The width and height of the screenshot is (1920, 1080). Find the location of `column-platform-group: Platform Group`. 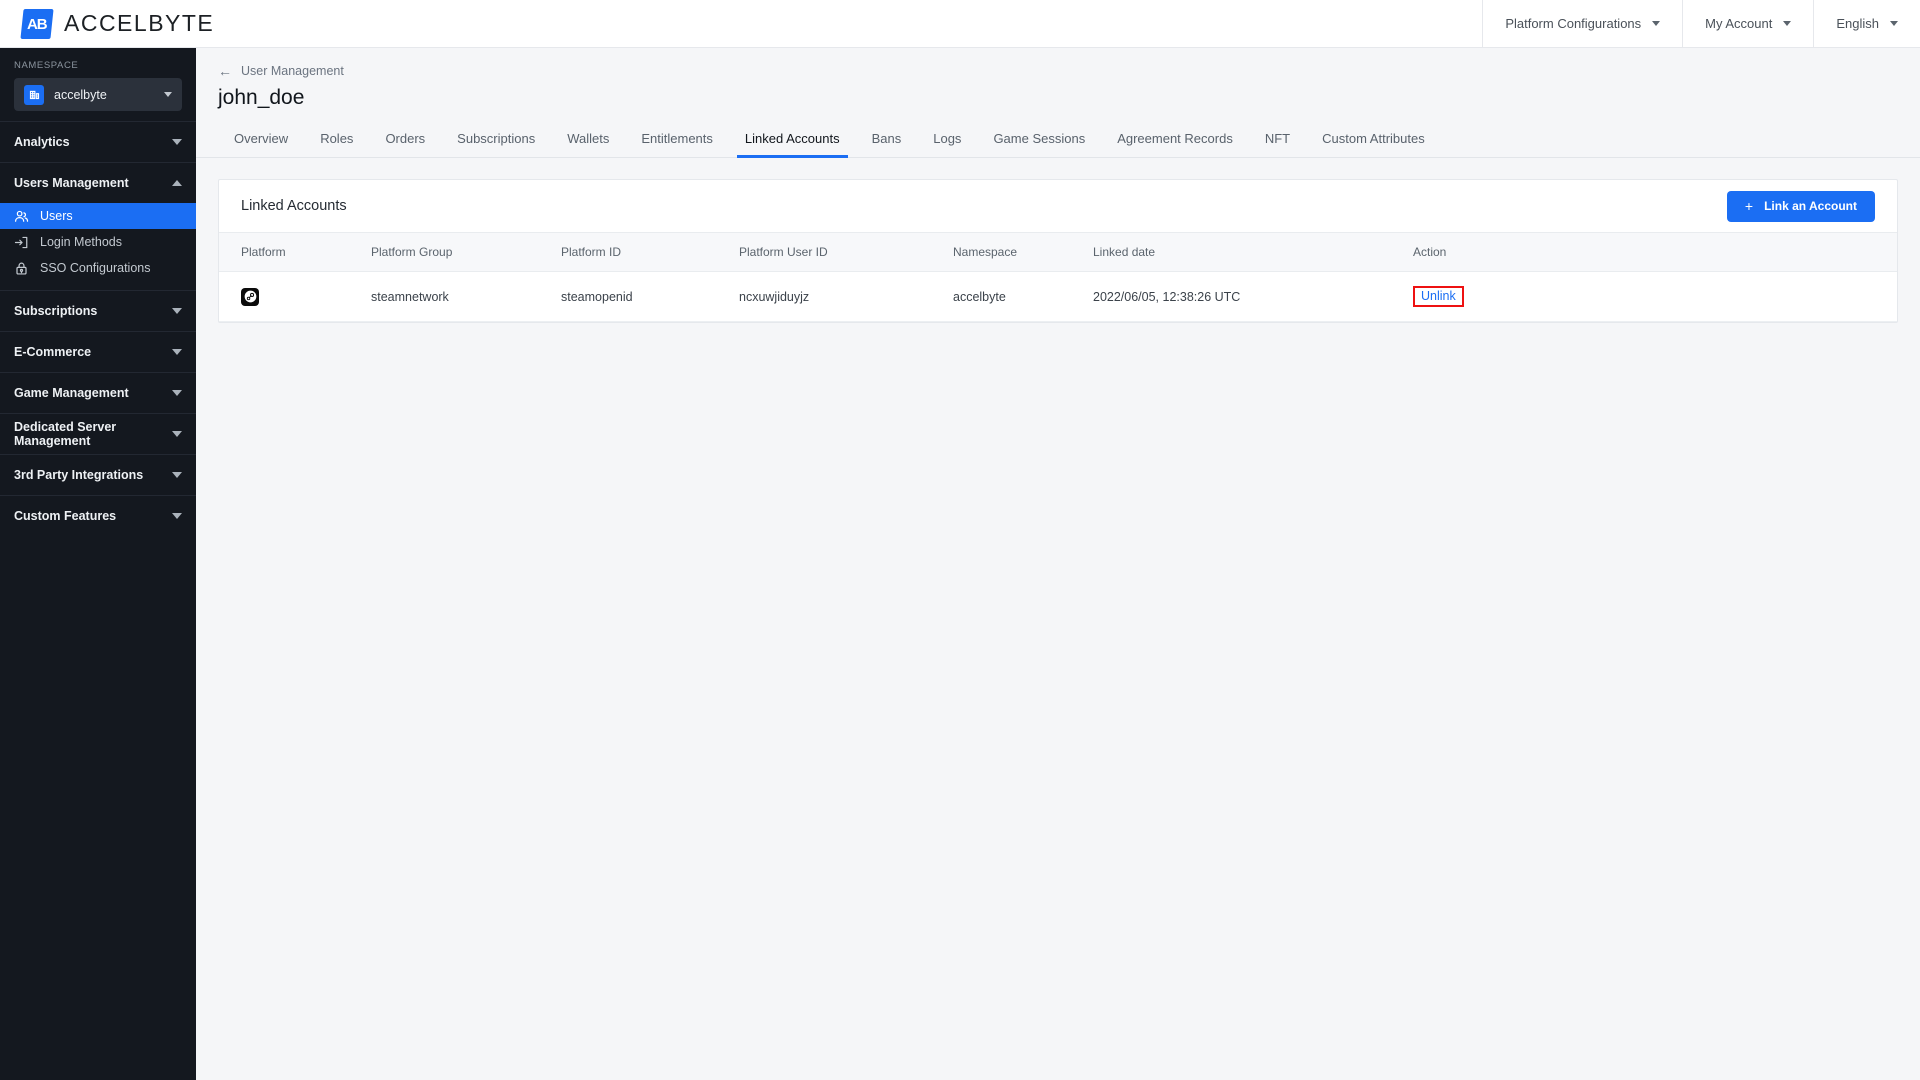

column-platform-group: Platform Group is located at coordinates (466, 252).